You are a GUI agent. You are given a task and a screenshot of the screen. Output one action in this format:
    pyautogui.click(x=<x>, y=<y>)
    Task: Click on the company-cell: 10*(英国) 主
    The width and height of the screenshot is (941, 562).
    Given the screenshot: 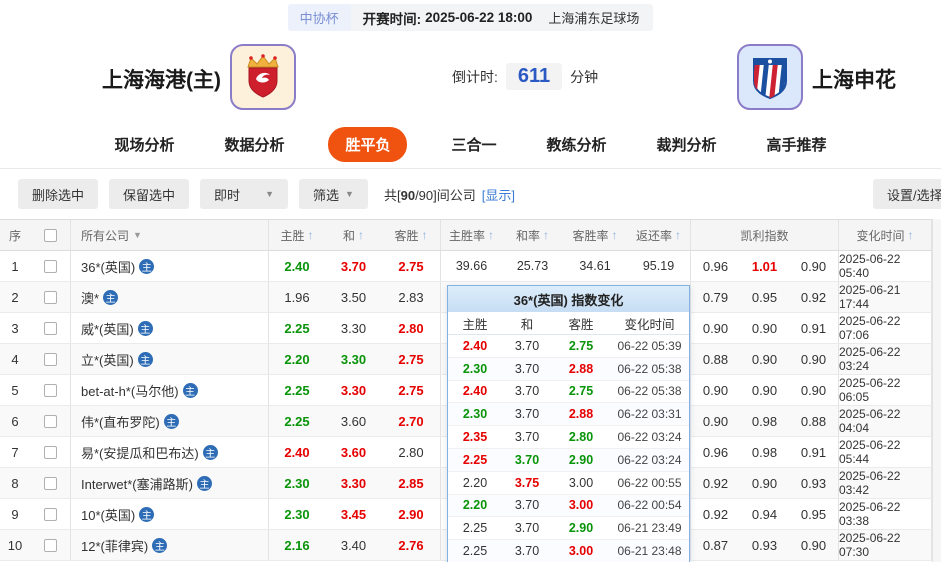 What is the action you would take?
    pyautogui.click(x=169, y=514)
    